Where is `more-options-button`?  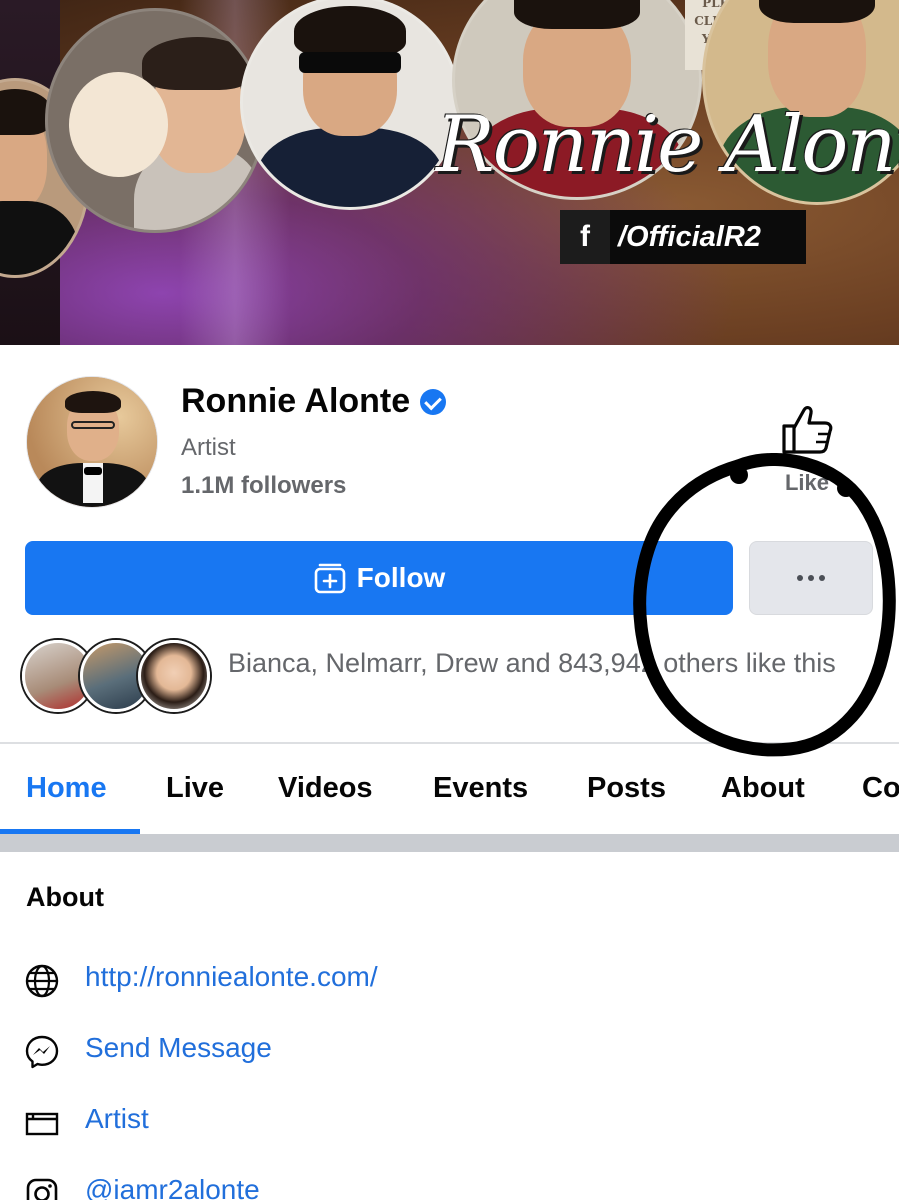 more-options-button is located at coordinates (811, 578).